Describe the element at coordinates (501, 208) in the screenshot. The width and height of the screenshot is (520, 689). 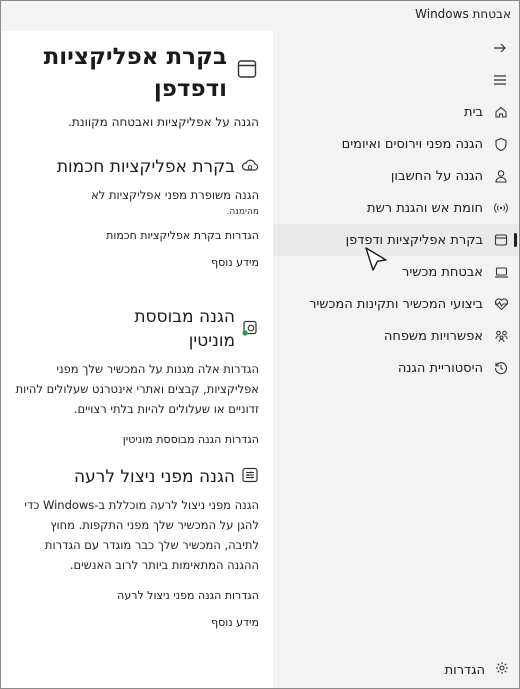
I see `wireless-icon` at that location.